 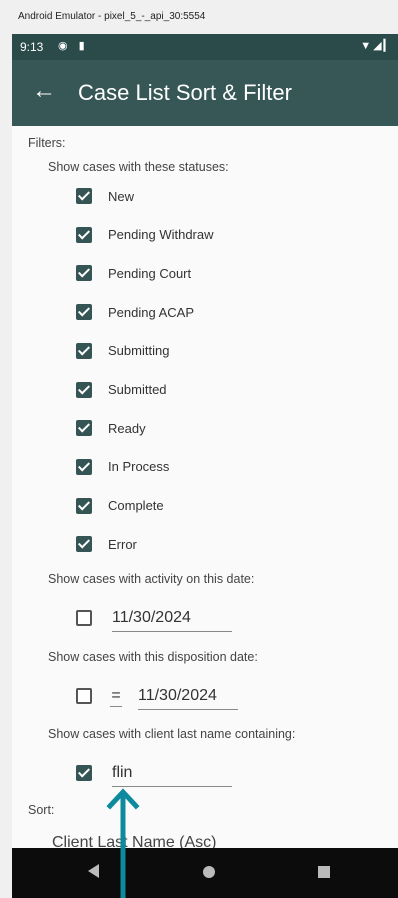 What do you see at coordinates (185, 92) in the screenshot?
I see `page-title: Case List Sort & Filter` at bounding box center [185, 92].